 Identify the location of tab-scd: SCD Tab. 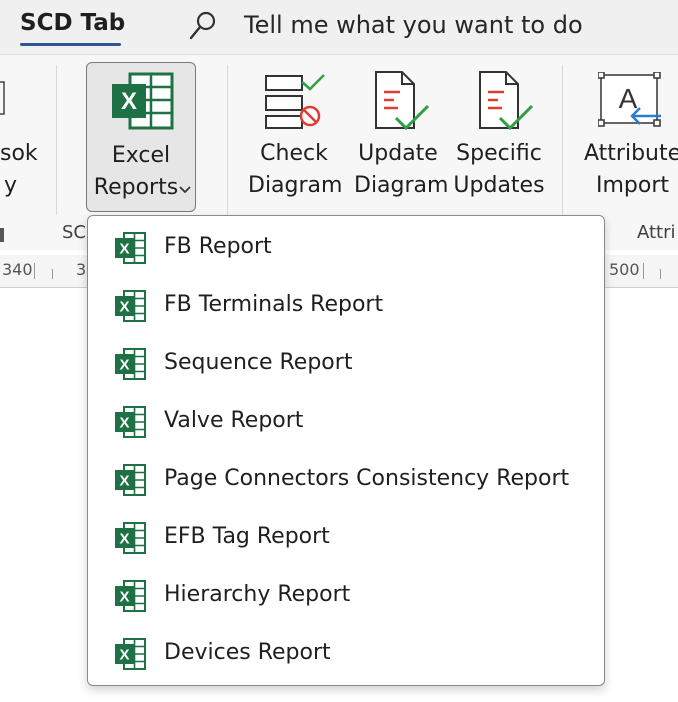
(72, 23).